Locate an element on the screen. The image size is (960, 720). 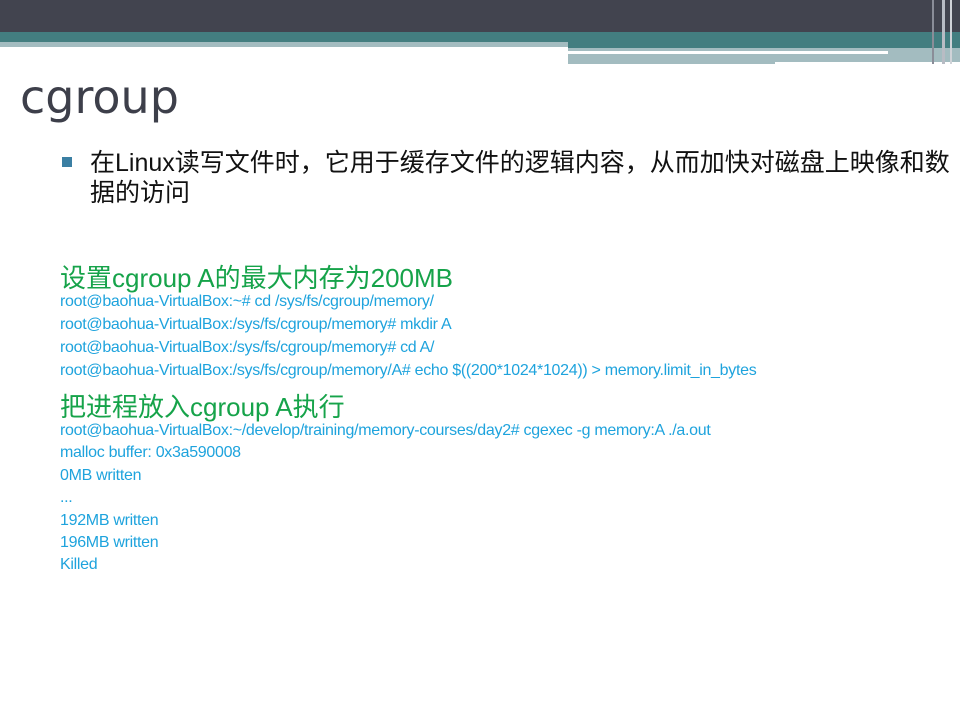
code-line: 192MB written is located at coordinates (109, 520).